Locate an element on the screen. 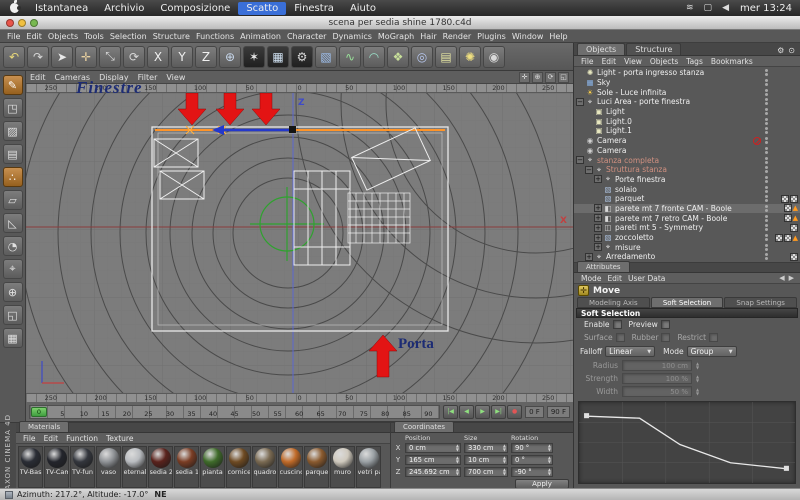 This screenshot has height=500, width=800. goto-end-button: ▶| is located at coordinates (499, 411).